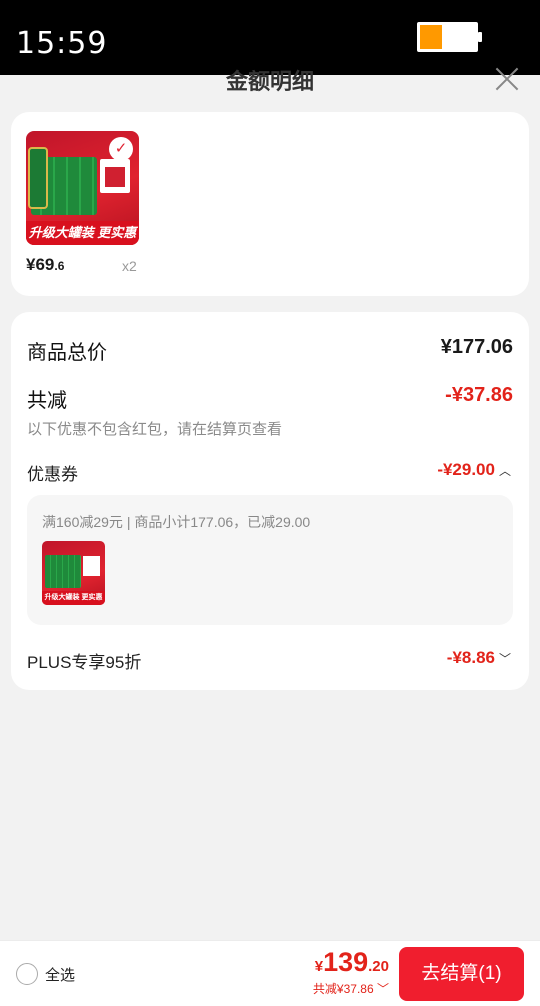 Image resolution: width=540 pixels, height=1006 pixels. I want to click on product-banner: 升级大罐装 更实惠, so click(82, 233).